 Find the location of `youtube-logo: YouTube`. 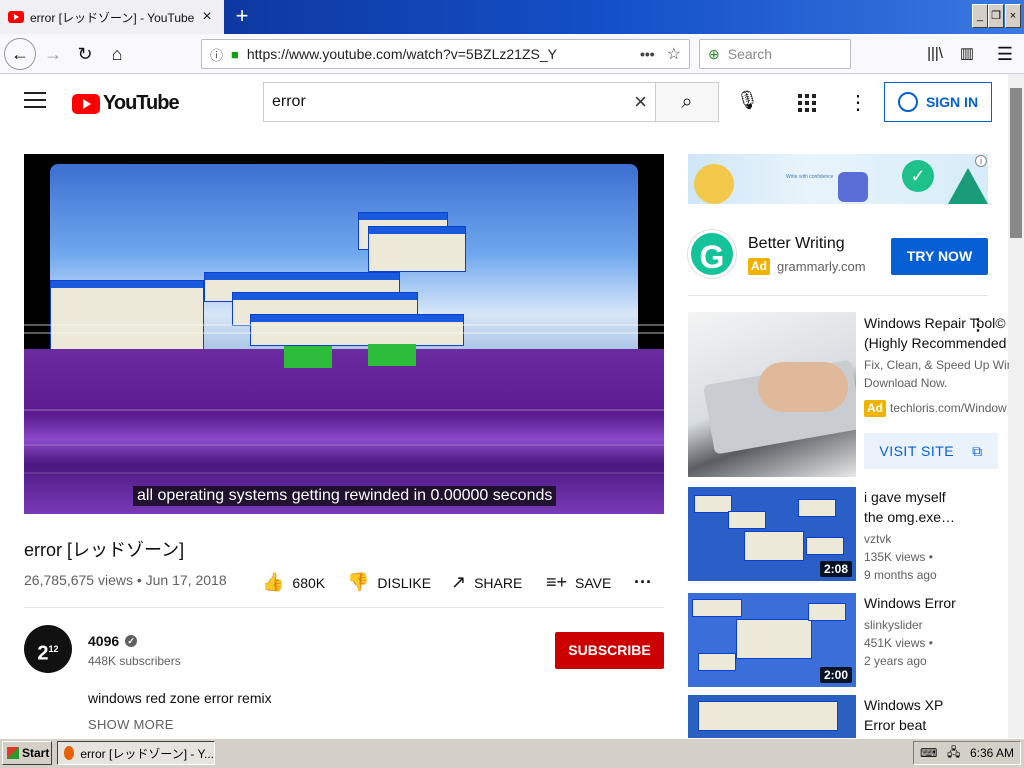

youtube-logo: YouTube is located at coordinates (126, 103).